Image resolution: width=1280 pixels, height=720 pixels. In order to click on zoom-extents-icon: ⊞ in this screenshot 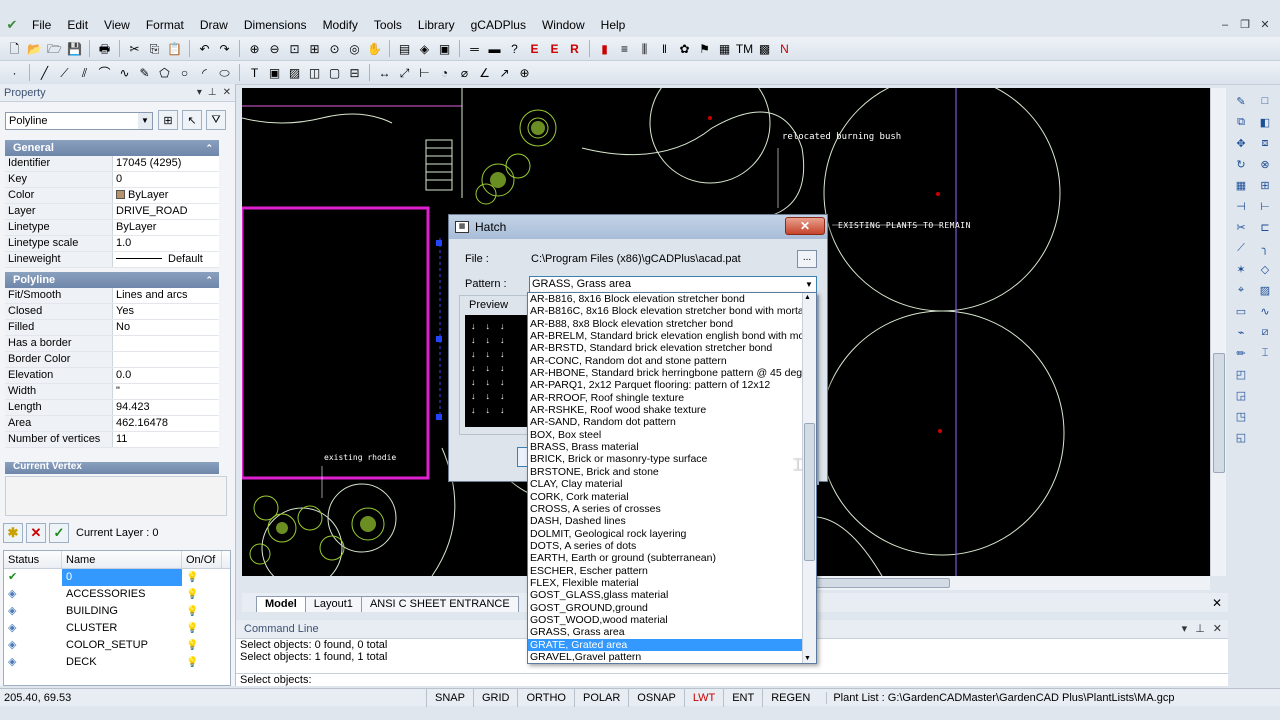, I will do `click(314, 48)`.